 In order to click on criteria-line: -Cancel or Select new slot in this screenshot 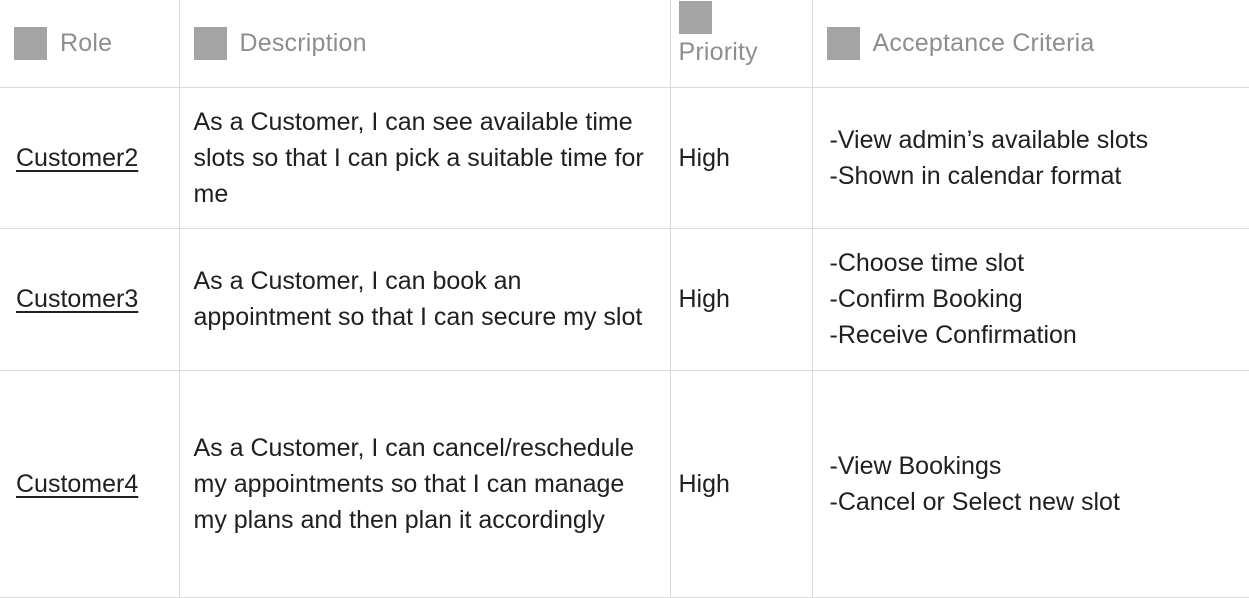, I will do `click(1039, 502)`.